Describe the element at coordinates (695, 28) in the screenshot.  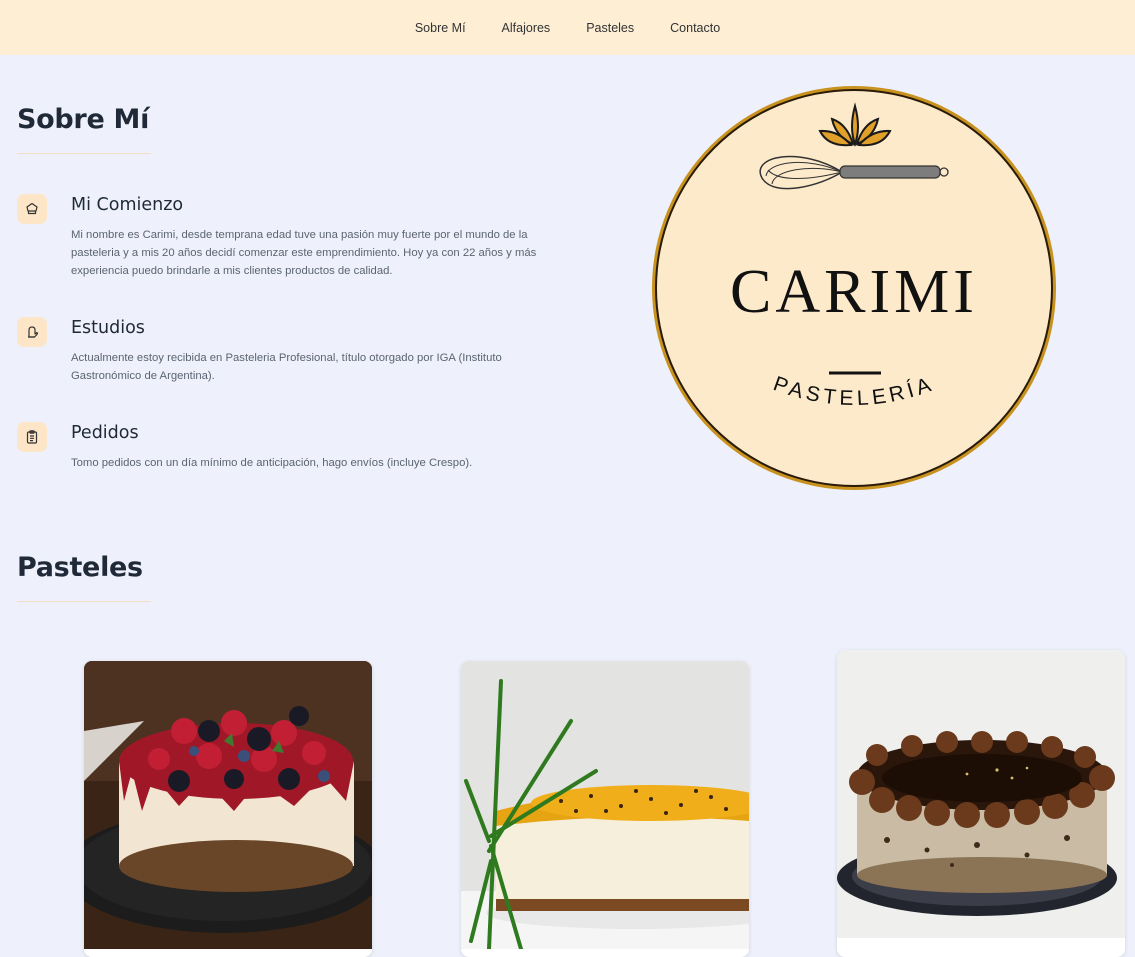
I see `nav-link-contacto: Contacto` at that location.